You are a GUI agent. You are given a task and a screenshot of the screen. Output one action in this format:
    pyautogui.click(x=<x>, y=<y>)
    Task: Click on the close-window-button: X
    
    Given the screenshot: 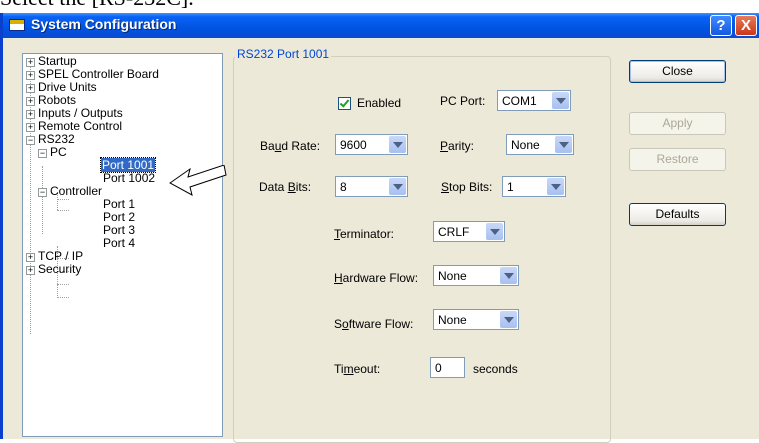 What is the action you would take?
    pyautogui.click(x=746, y=25)
    